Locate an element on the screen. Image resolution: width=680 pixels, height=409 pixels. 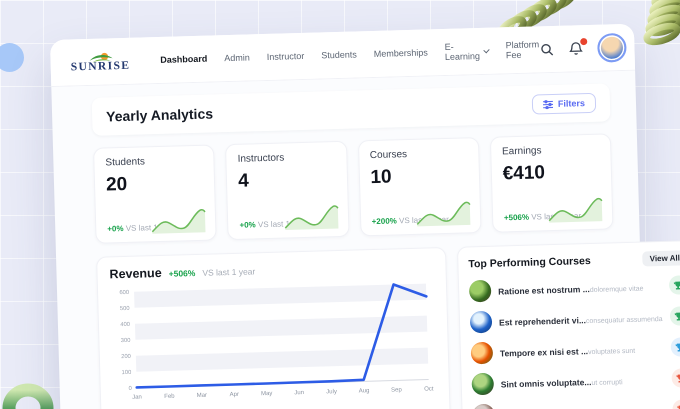
svg-text: Oct is located at coordinates (429, 389).